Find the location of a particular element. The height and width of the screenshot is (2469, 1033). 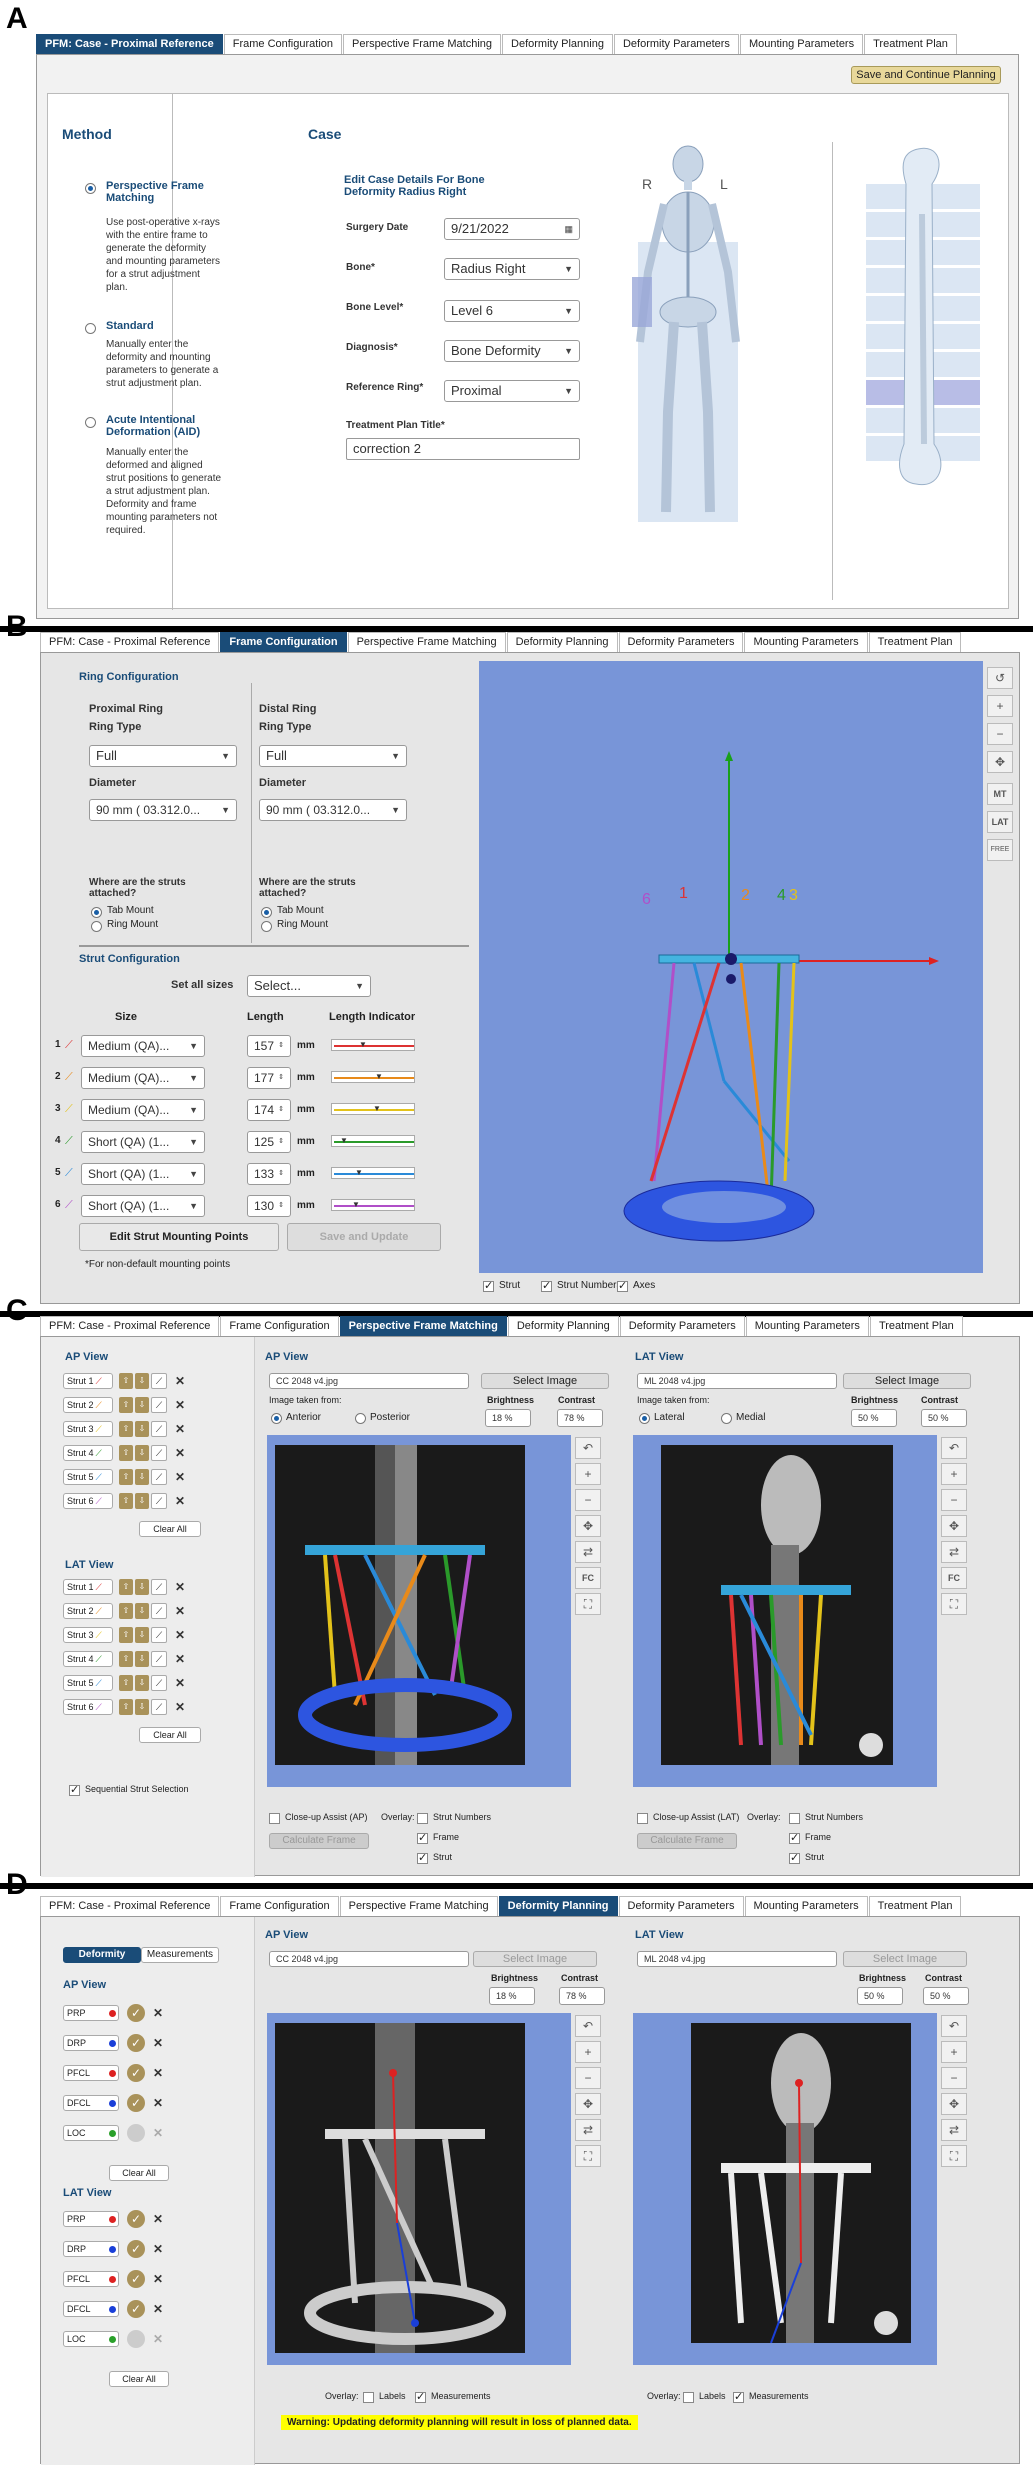

d-ap-undo-icon: ↶ is located at coordinates (588, 2026).